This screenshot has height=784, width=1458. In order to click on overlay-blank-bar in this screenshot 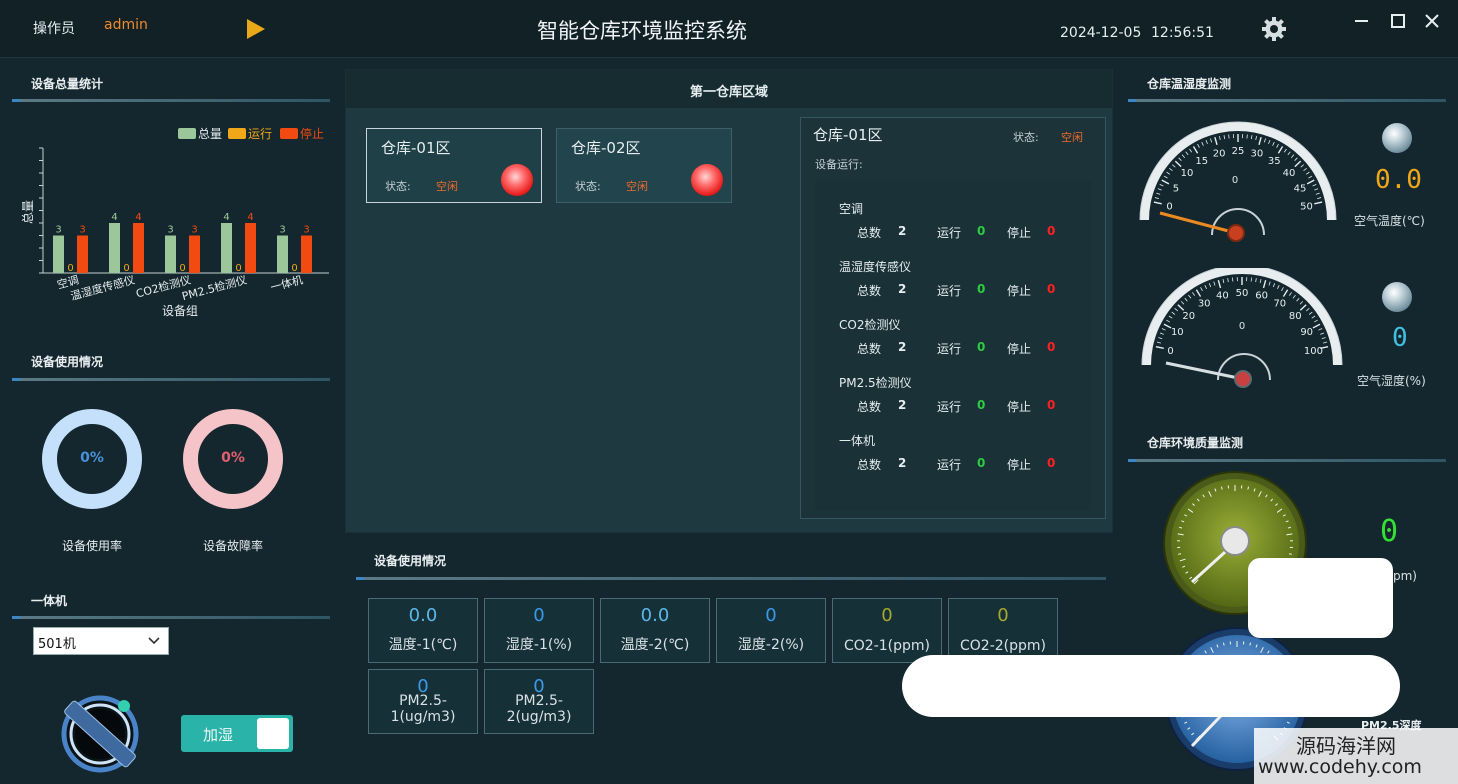, I will do `click(1151, 686)`.